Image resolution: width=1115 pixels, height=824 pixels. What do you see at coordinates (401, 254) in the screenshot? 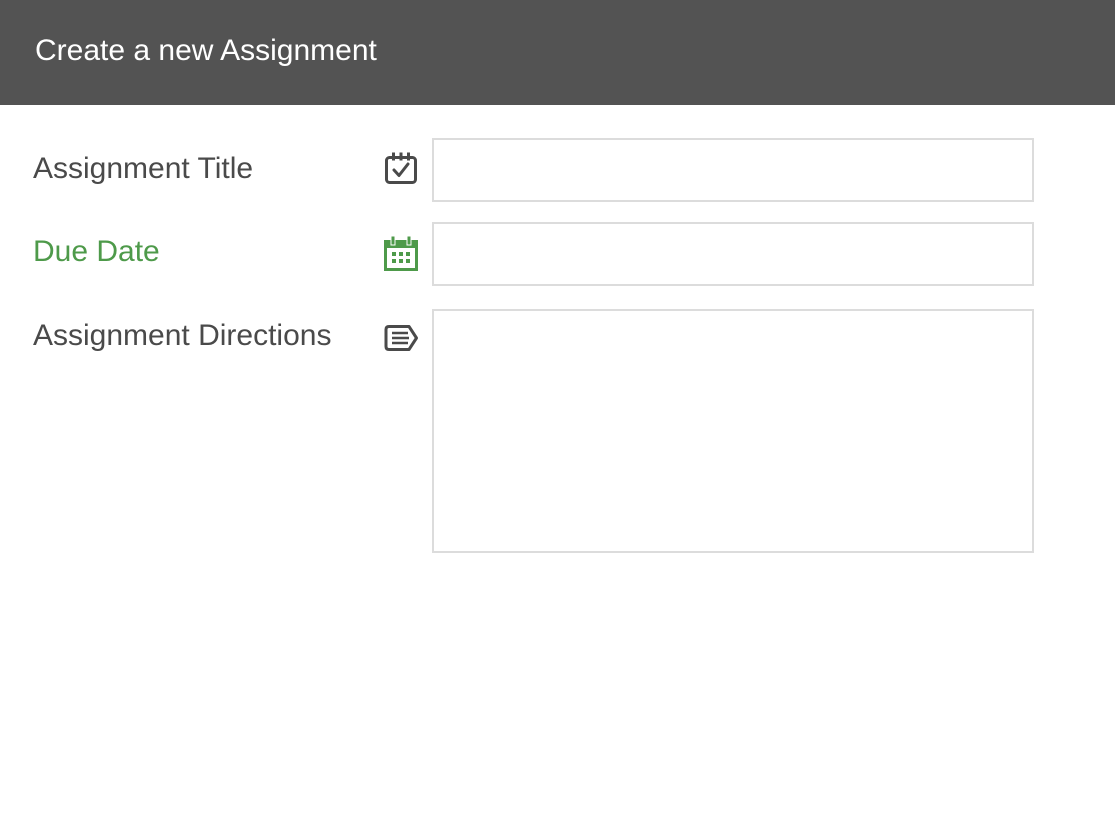
I see `calendar-grid-icon` at bounding box center [401, 254].